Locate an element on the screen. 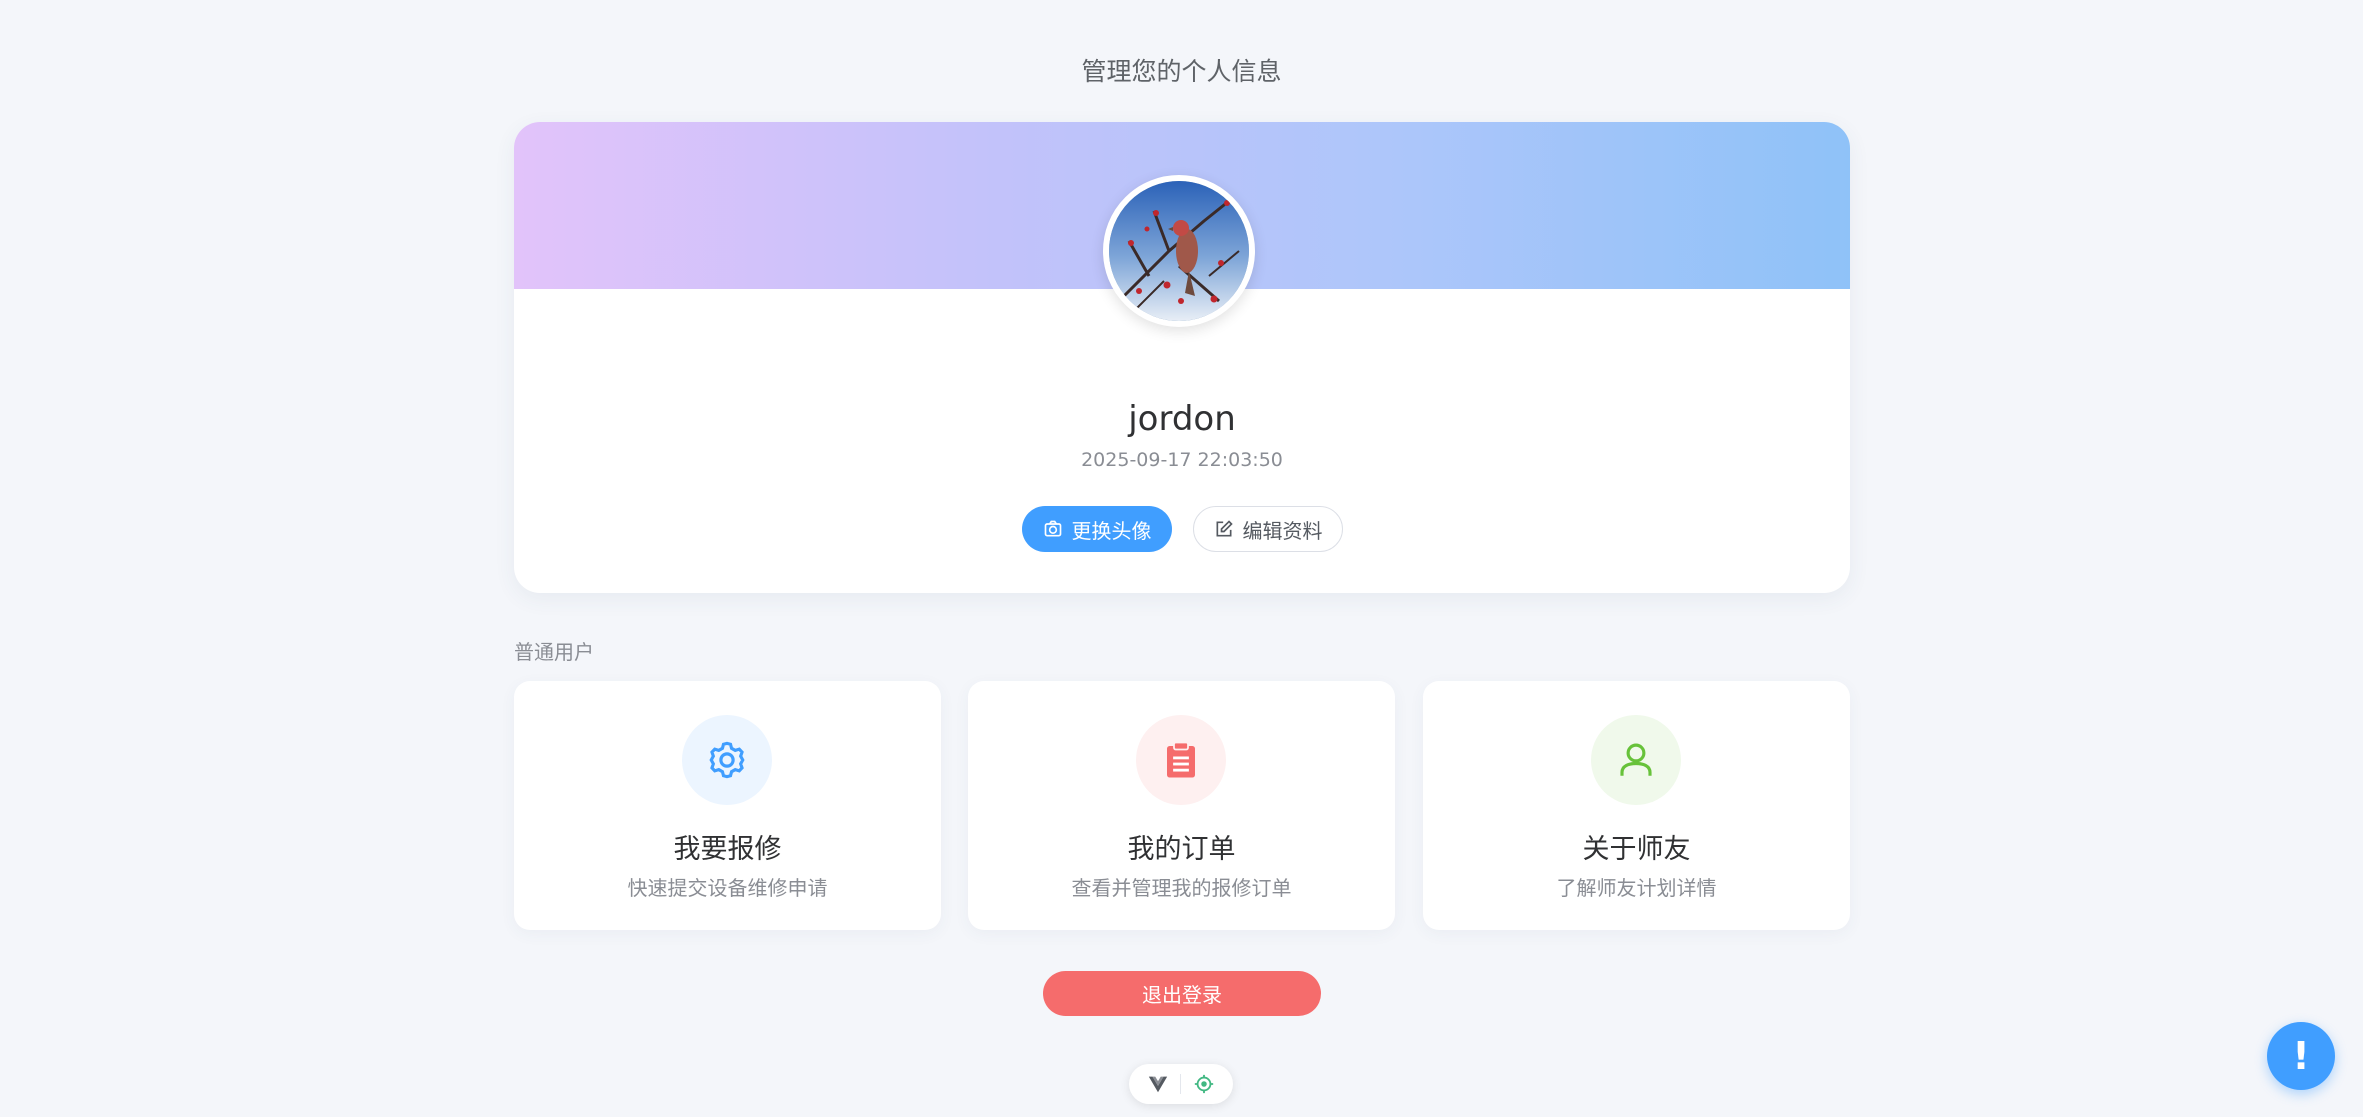 This screenshot has width=2363, height=1117. feature-card-about: 关于师友 了解师友计划详情 is located at coordinates (1636, 805).